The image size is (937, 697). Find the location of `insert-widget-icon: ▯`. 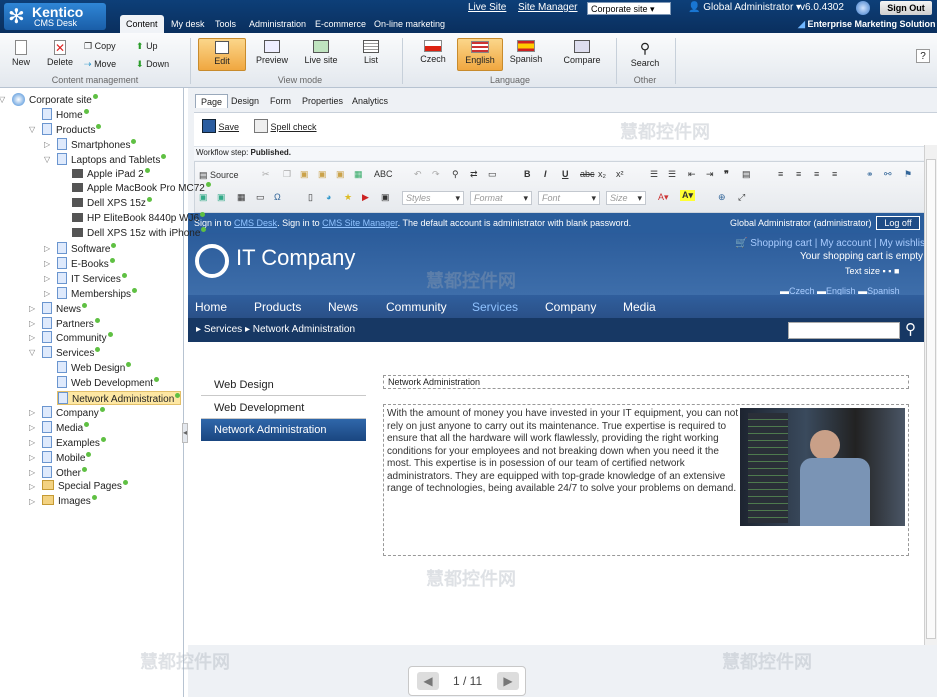

insert-widget-icon: ▯ is located at coordinates (310, 197).